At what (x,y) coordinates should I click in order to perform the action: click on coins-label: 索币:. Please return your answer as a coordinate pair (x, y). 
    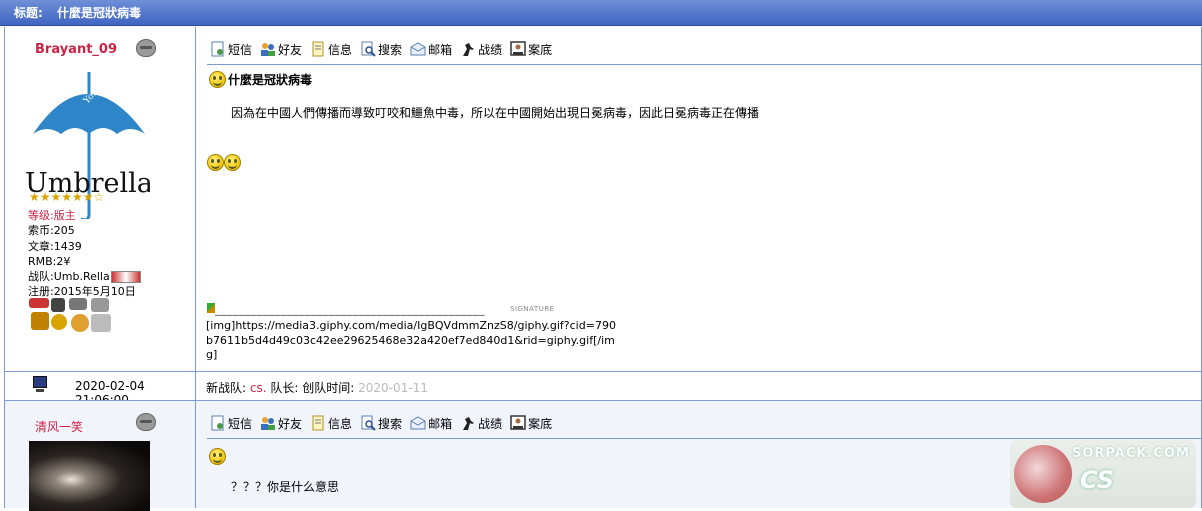
    Looking at the image, I should click on (41, 231).